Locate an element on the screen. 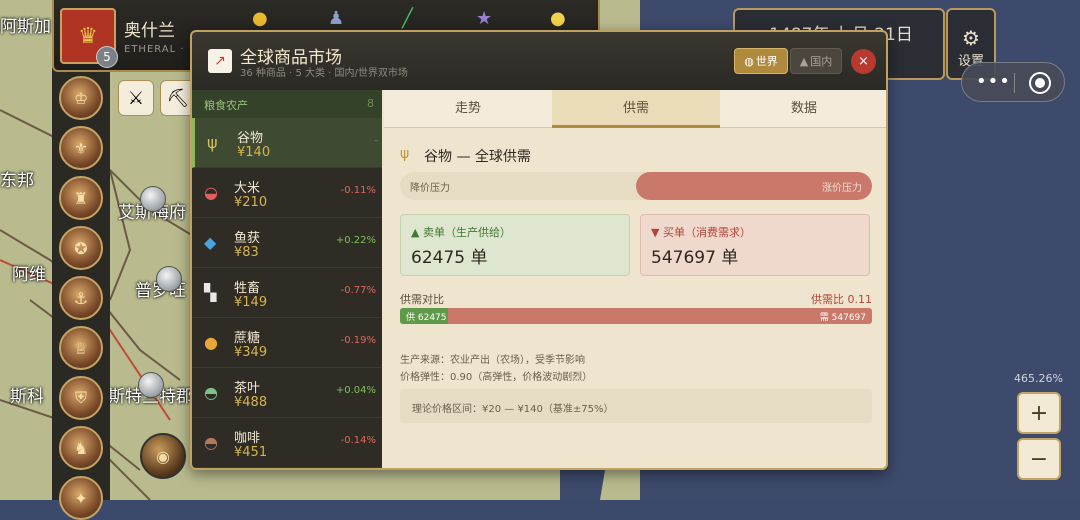 This screenshot has height=520, width=1080. tab-data: 数据 is located at coordinates (803, 109).